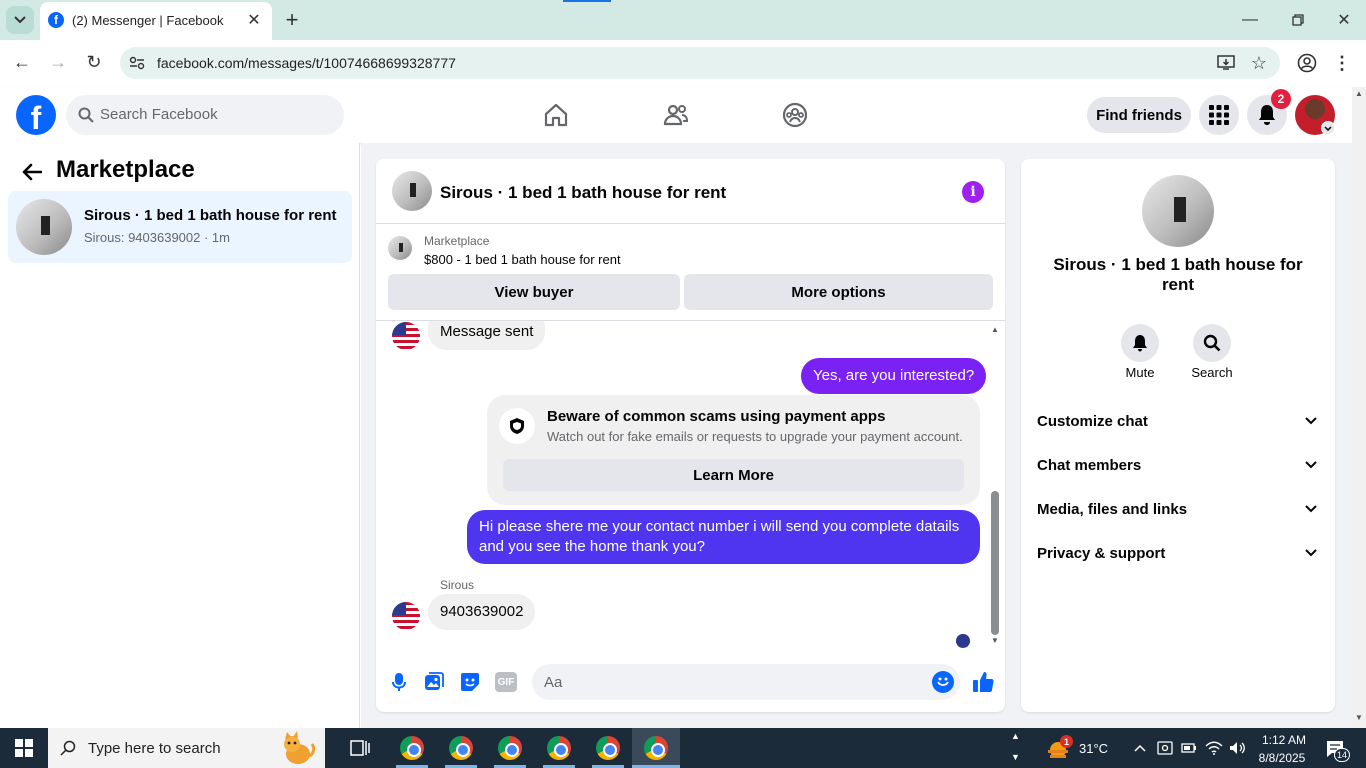  What do you see at coordinates (20, 20) in the screenshot?
I see `tab-search-button` at bounding box center [20, 20].